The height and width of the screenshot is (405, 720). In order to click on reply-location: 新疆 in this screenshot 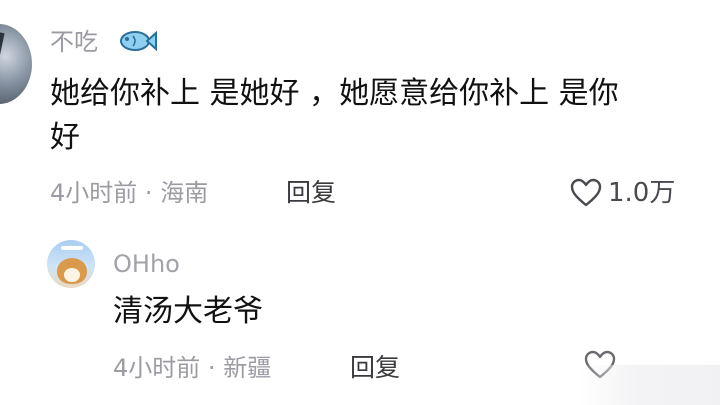, I will do `click(247, 368)`.